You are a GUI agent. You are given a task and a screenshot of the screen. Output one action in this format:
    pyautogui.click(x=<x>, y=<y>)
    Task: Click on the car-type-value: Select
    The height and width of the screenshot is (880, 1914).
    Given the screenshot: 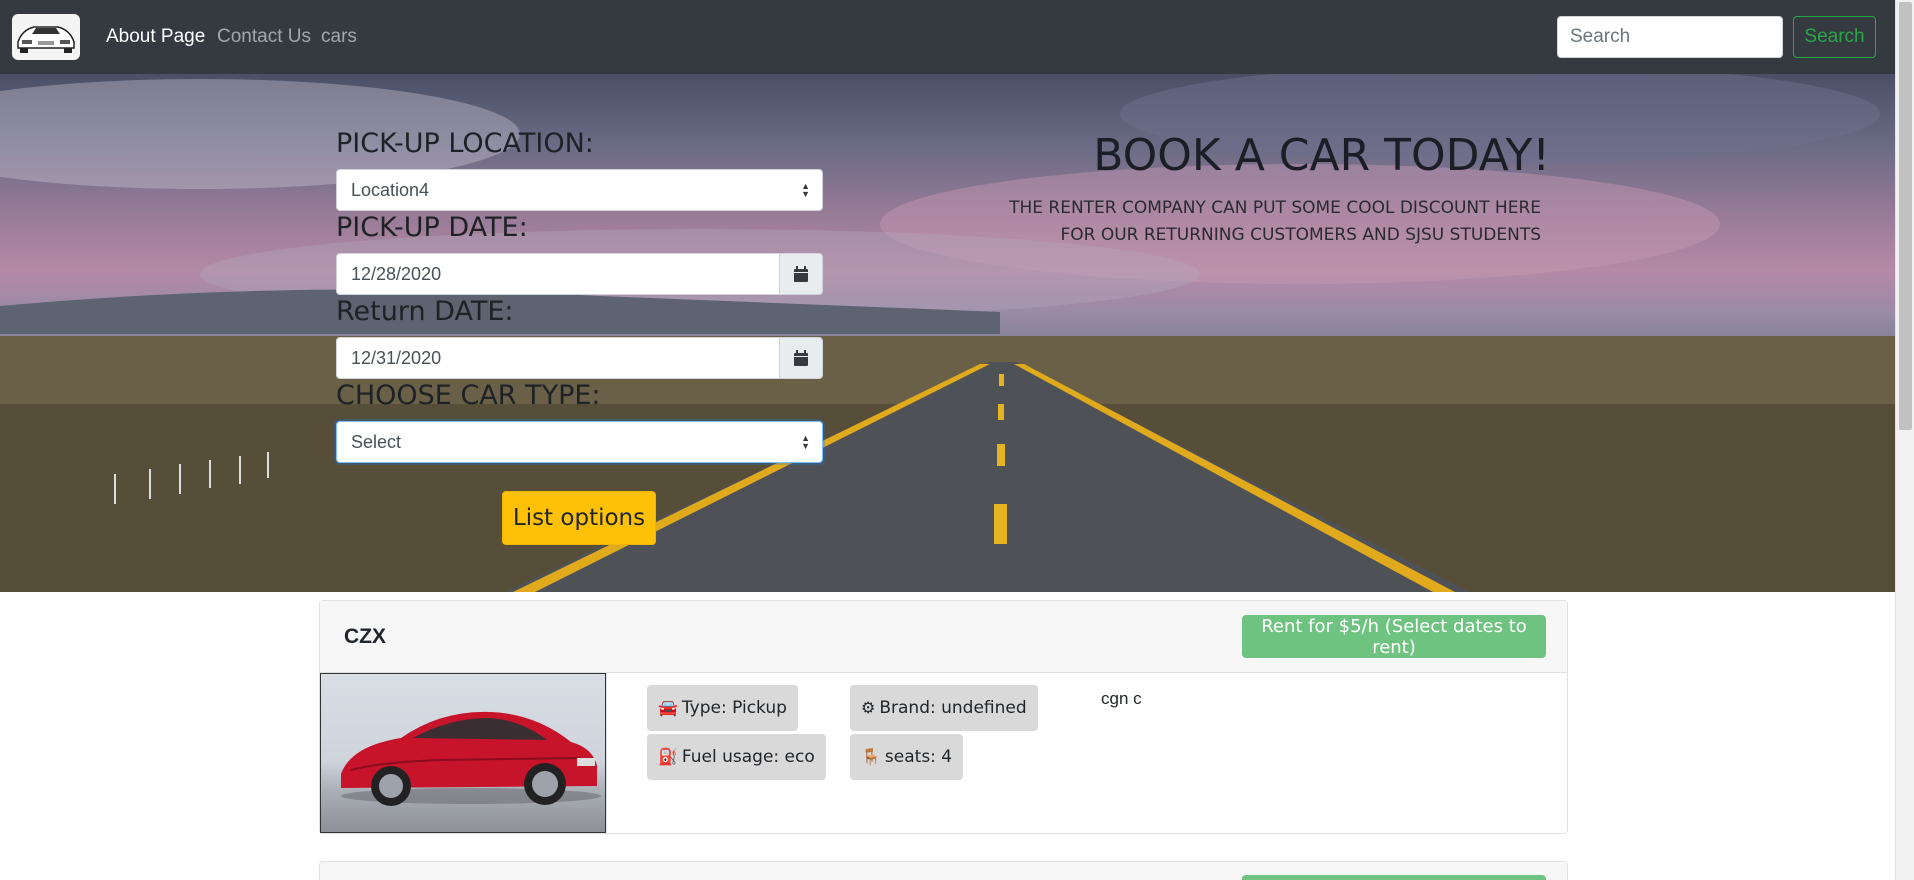 What is the action you would take?
    pyautogui.click(x=376, y=442)
    